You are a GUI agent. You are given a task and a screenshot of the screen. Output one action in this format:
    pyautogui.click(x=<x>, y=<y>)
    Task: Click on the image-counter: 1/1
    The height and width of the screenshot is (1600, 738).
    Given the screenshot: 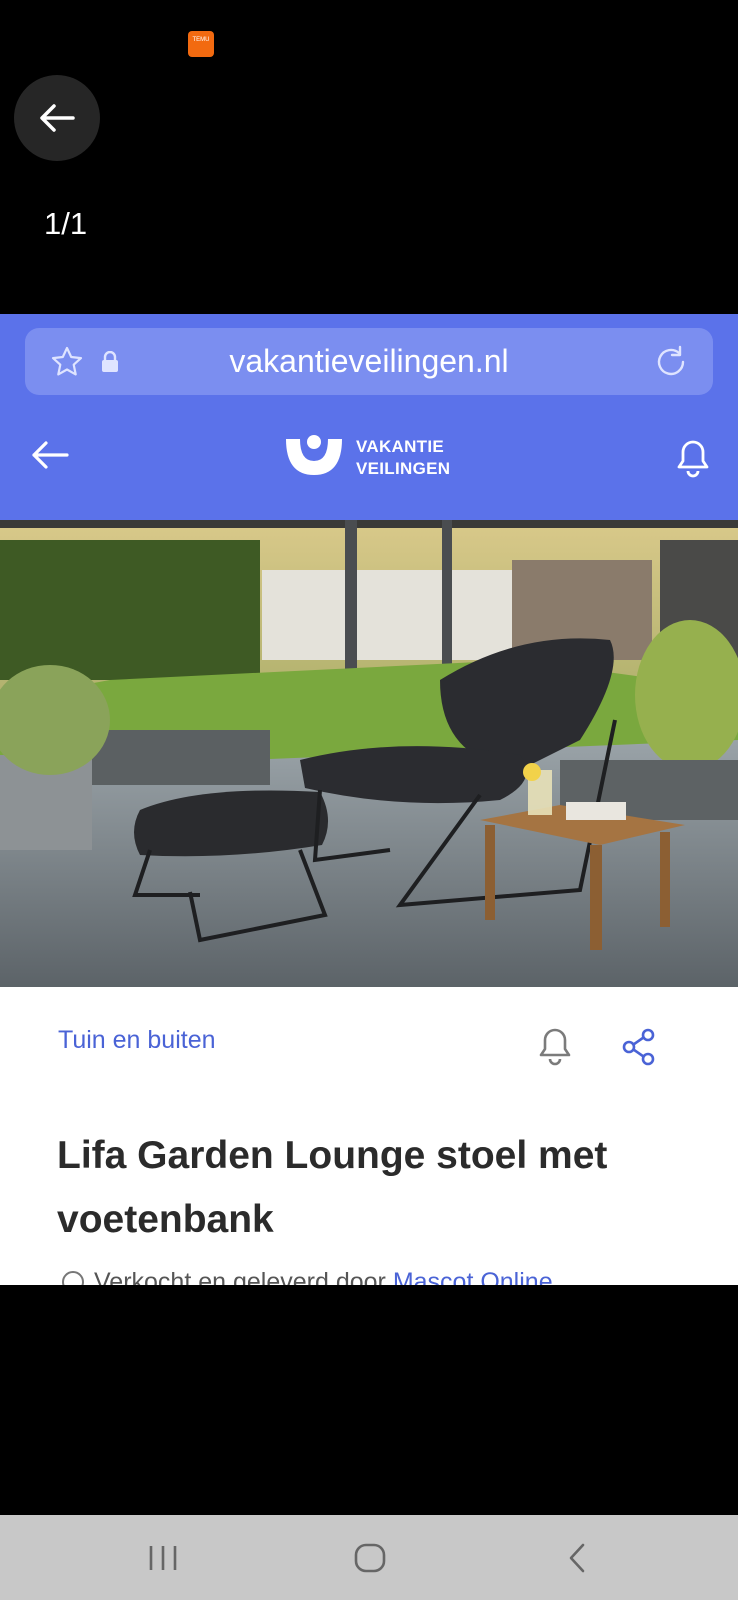 What is the action you would take?
    pyautogui.click(x=66, y=223)
    